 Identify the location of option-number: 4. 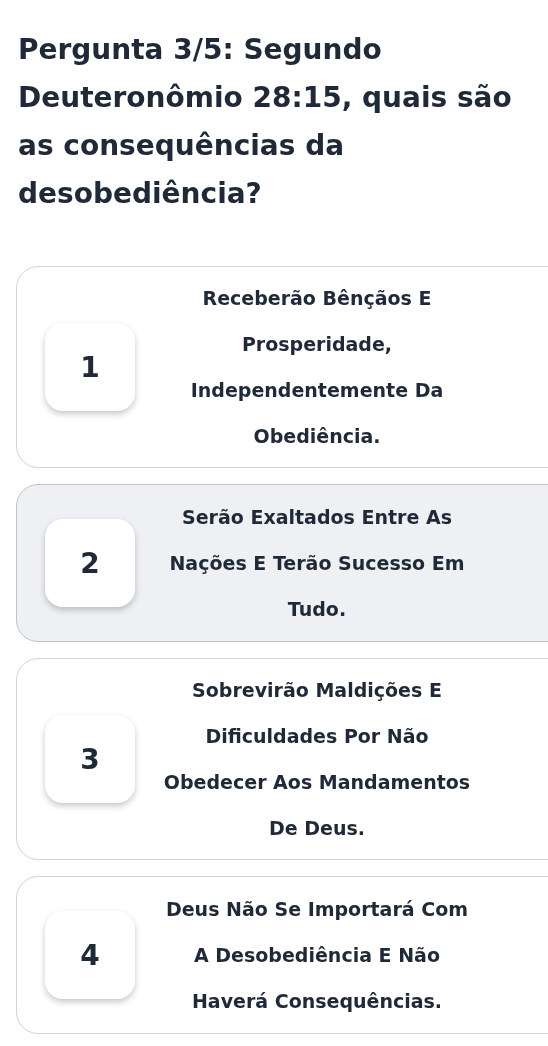
(90, 955).